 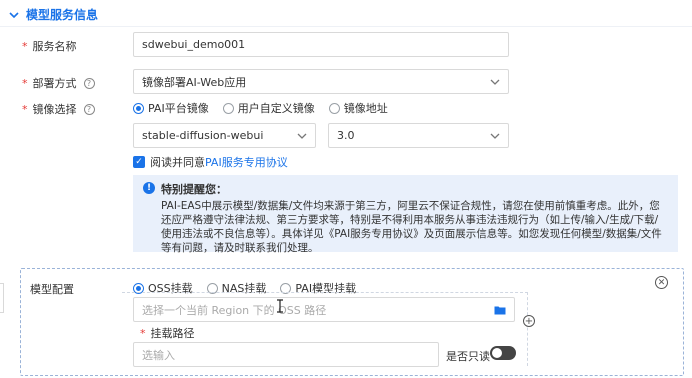 I want to click on close-icon: ✕, so click(x=661, y=282).